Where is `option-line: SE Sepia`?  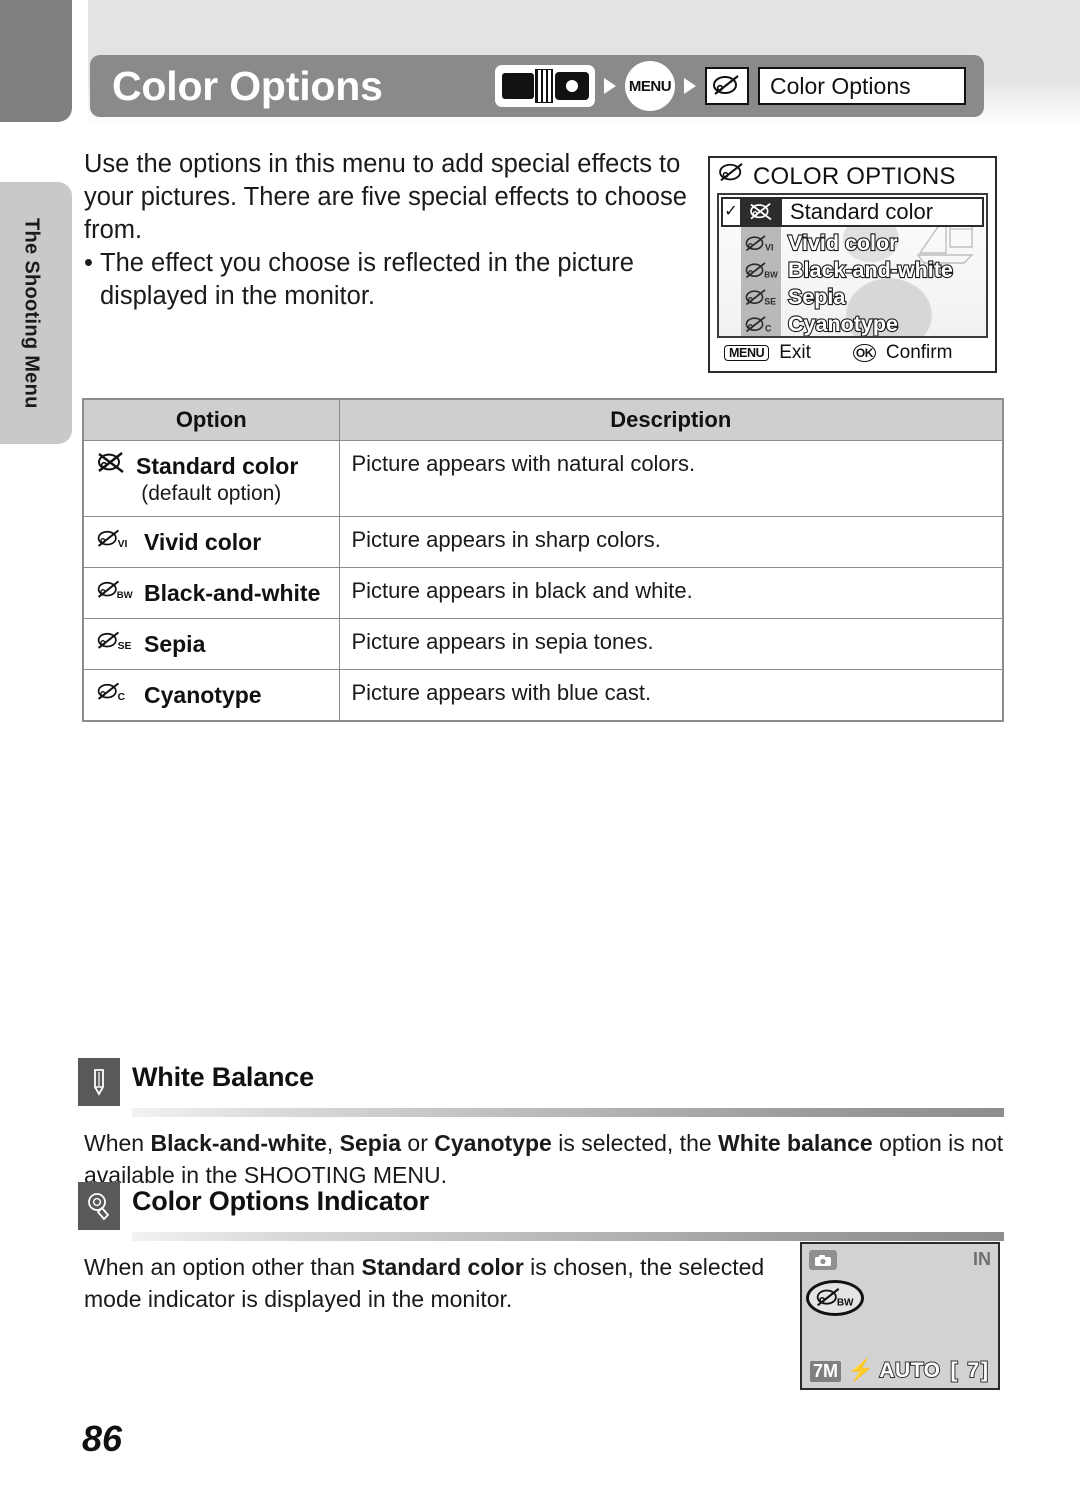
option-line: SE Sepia is located at coordinates (211, 644).